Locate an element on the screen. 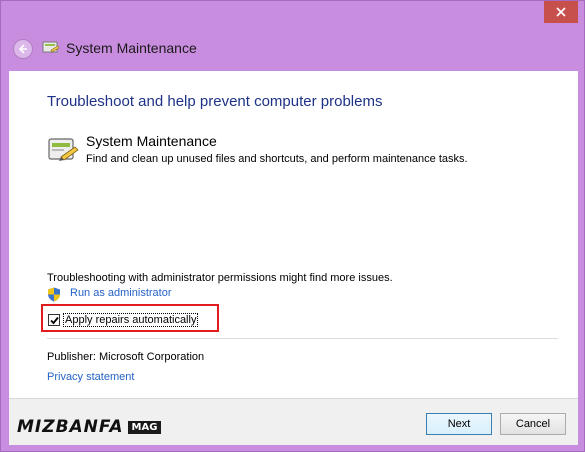 This screenshot has height=452, width=585. apply-repairs-option: Apply repairs automatically is located at coordinates (123, 320).